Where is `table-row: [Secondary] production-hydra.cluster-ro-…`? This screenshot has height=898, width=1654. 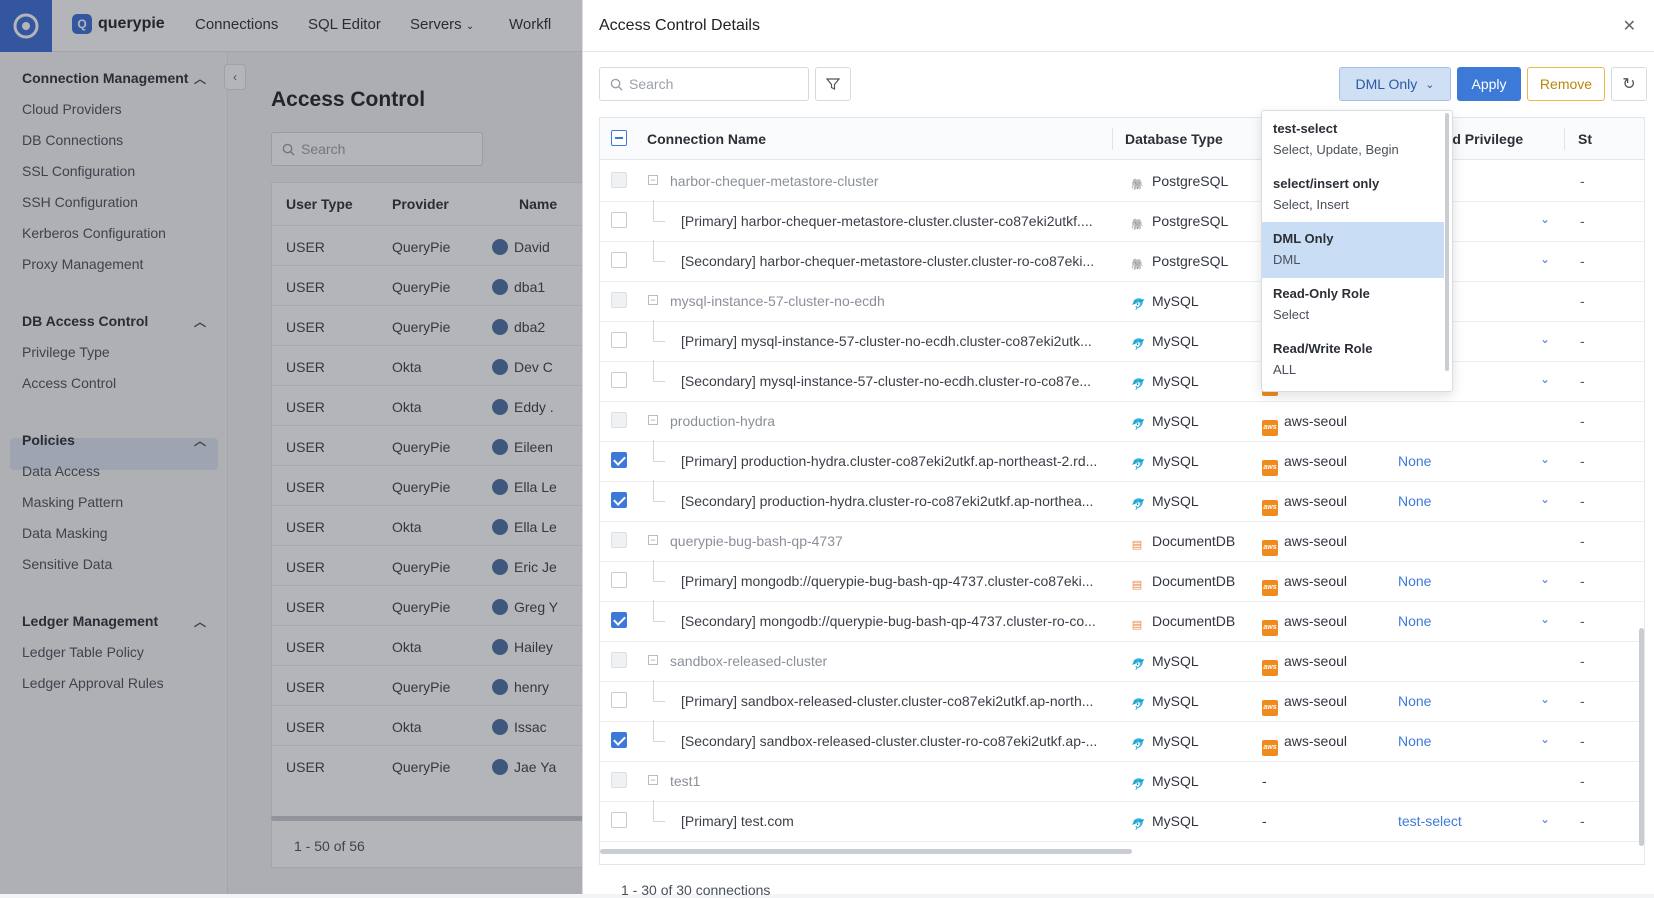 table-row: [Secondary] production-hydra.cluster-ro-… is located at coordinates (1122, 501).